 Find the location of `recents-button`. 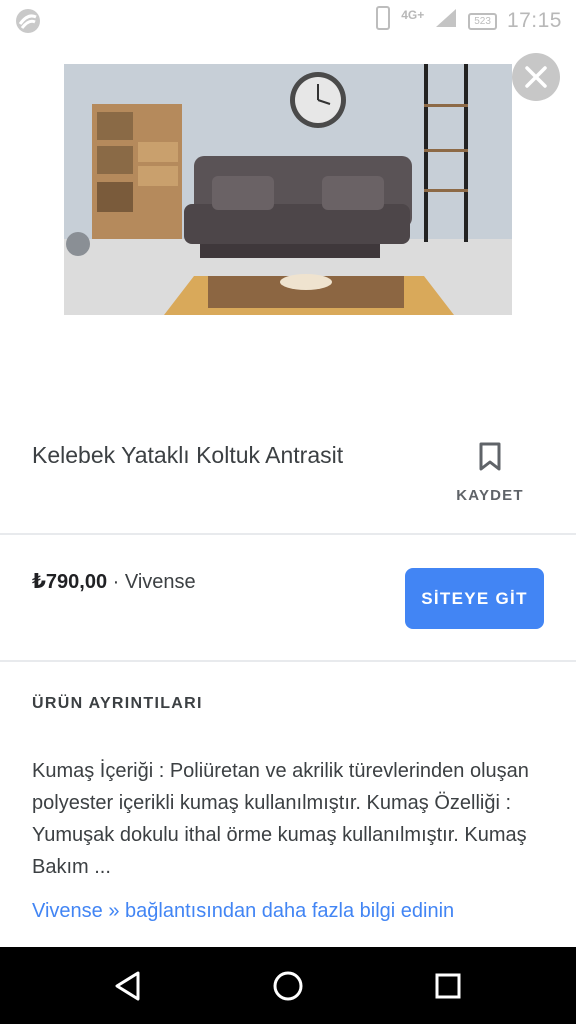

recents-button is located at coordinates (448, 985).